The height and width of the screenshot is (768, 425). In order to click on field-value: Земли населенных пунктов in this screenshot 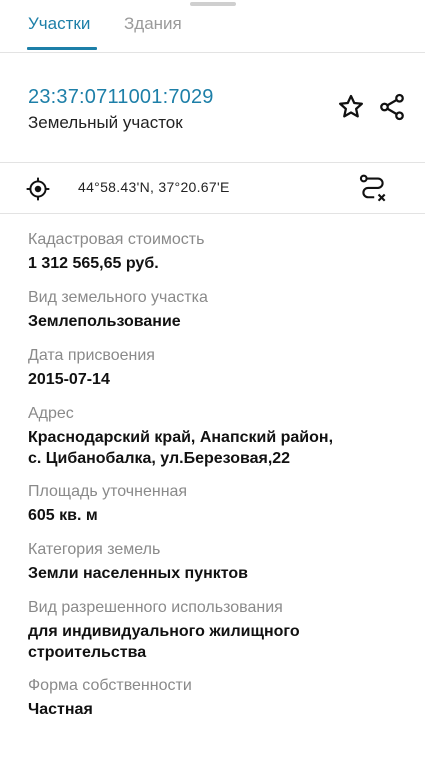, I will do `click(138, 573)`.